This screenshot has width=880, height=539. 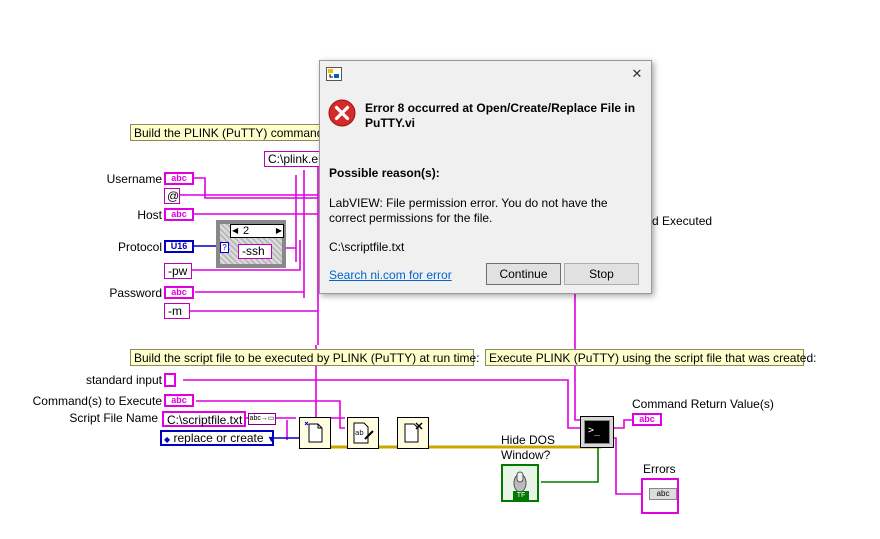 What do you see at coordinates (179, 400) in the screenshot?
I see `commands-control: abc` at bounding box center [179, 400].